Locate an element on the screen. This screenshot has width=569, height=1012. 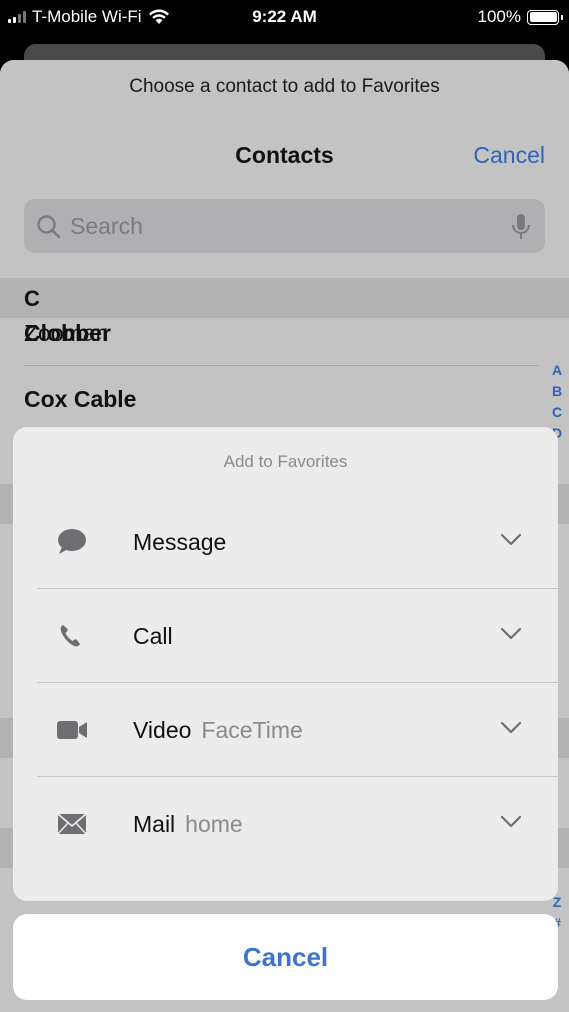
video-camera-icon is located at coordinates (72, 730).